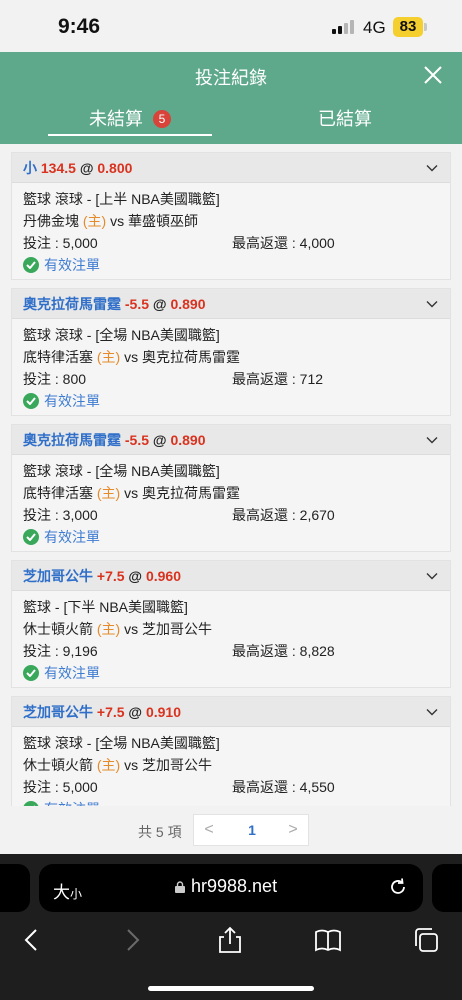  I want to click on url-display: hr9988.net, so click(226, 886).